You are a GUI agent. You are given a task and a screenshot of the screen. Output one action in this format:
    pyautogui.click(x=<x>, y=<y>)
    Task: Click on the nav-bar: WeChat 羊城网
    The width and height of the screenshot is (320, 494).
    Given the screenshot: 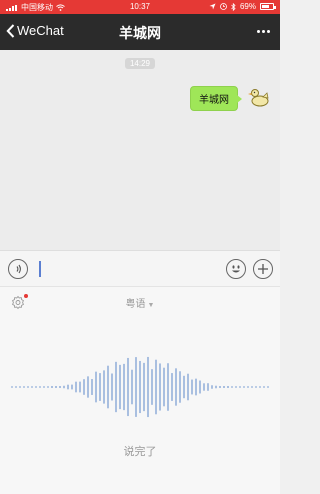 What is the action you would take?
    pyautogui.click(x=140, y=32)
    